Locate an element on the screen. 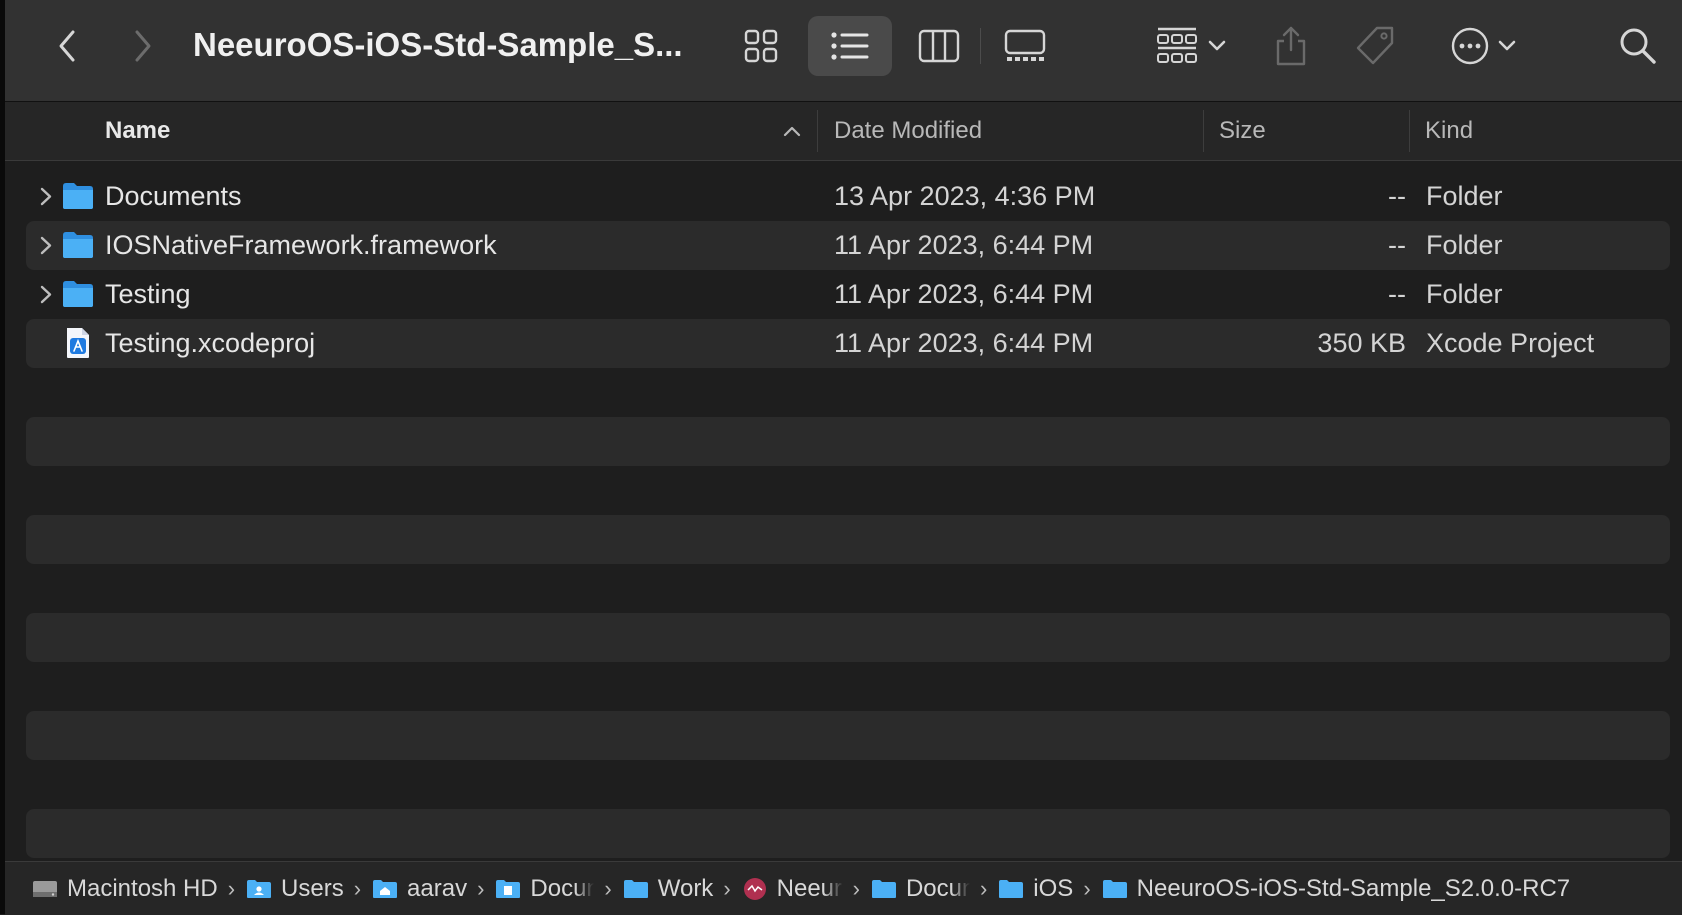  column-header-date-modified: Date Modified is located at coordinates (908, 131).